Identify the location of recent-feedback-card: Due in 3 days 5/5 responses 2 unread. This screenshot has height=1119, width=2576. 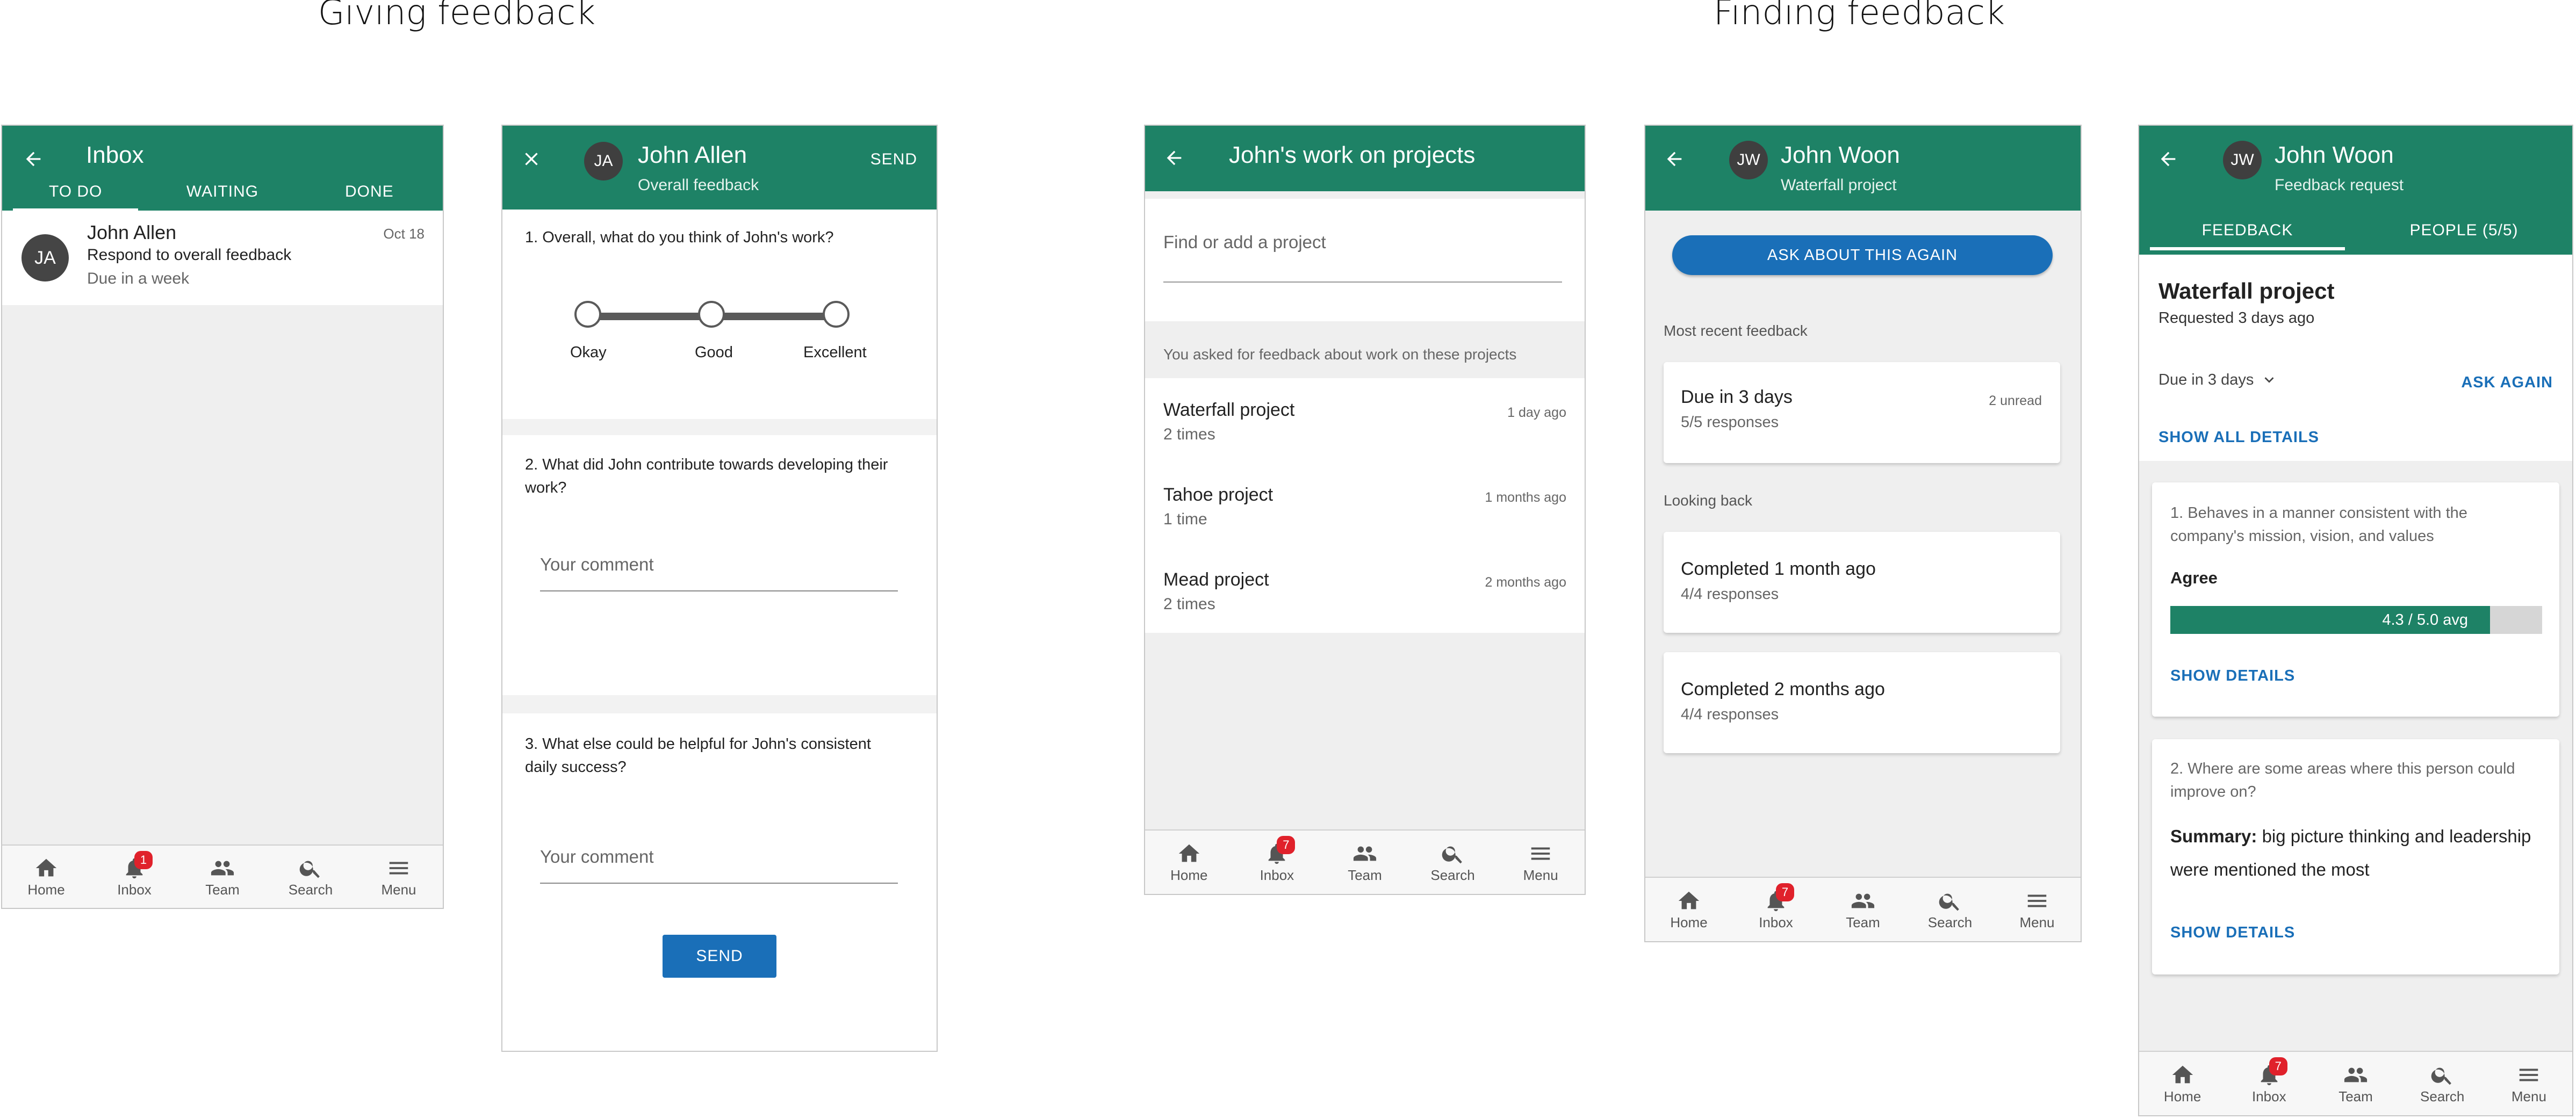
(1862, 413).